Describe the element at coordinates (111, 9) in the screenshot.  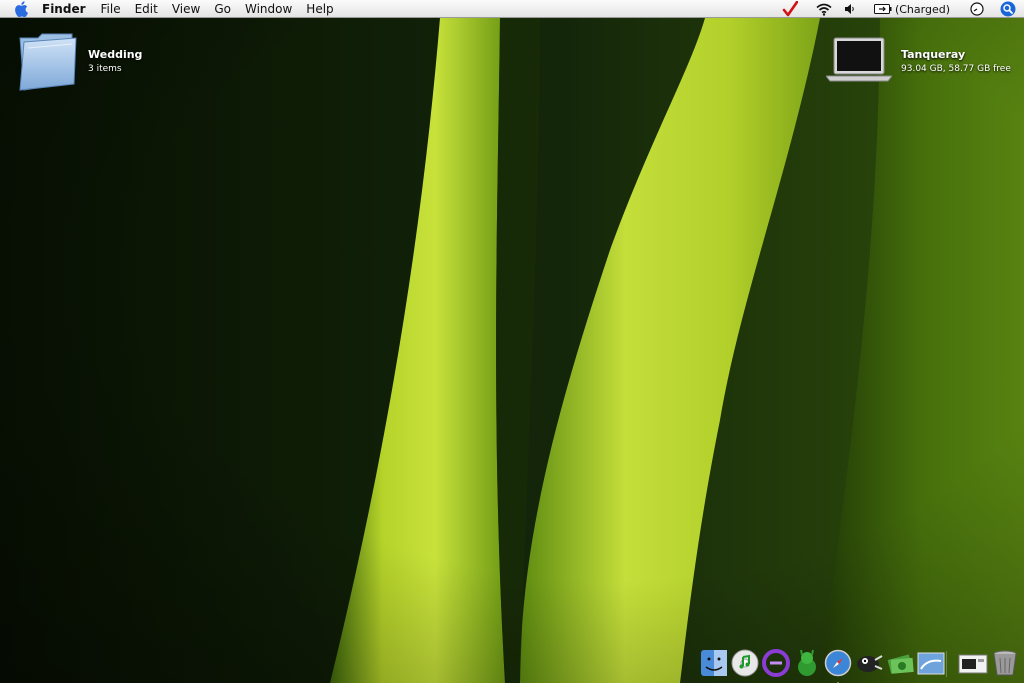
I see `menu-file: File` at that location.